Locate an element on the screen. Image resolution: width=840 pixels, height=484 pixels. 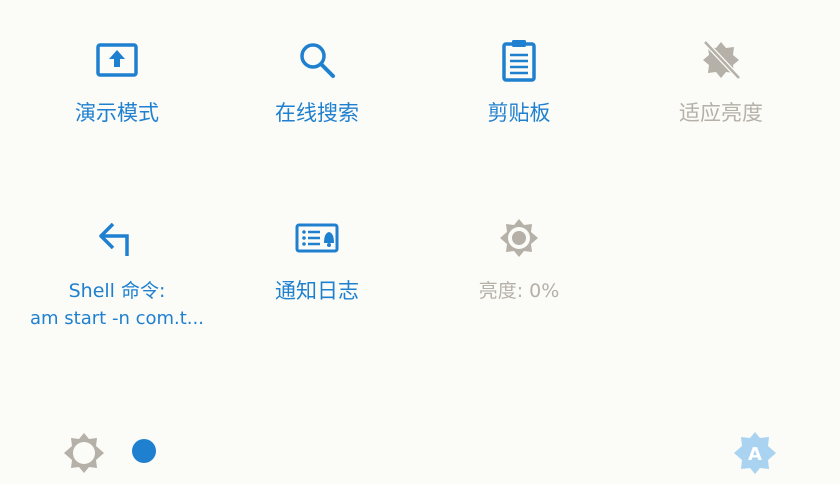
adaptive-brightness-off-icon is located at coordinates (721, 60).